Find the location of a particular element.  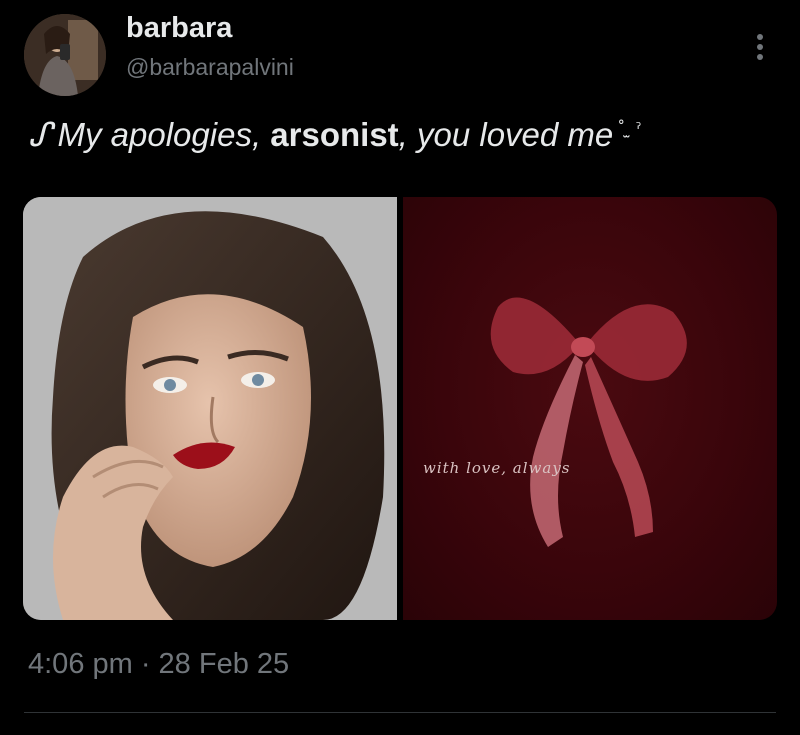

avatar is located at coordinates (65, 55).